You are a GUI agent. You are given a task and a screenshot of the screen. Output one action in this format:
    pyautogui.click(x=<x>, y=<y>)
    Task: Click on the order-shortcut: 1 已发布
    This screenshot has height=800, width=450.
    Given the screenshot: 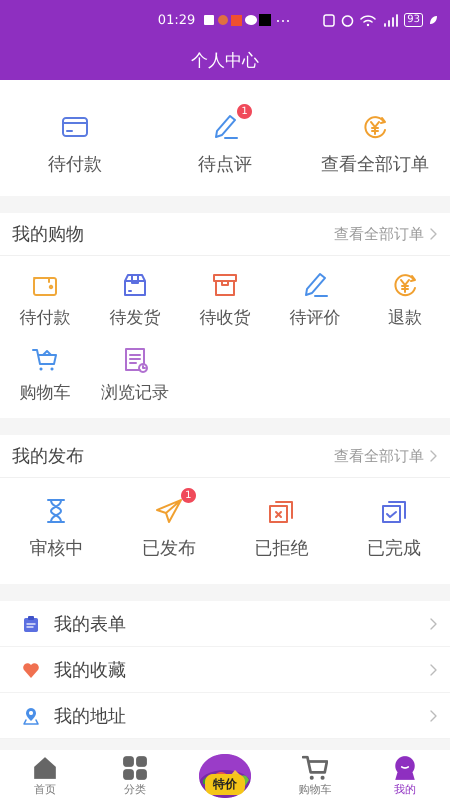 What is the action you would take?
    pyautogui.click(x=168, y=524)
    